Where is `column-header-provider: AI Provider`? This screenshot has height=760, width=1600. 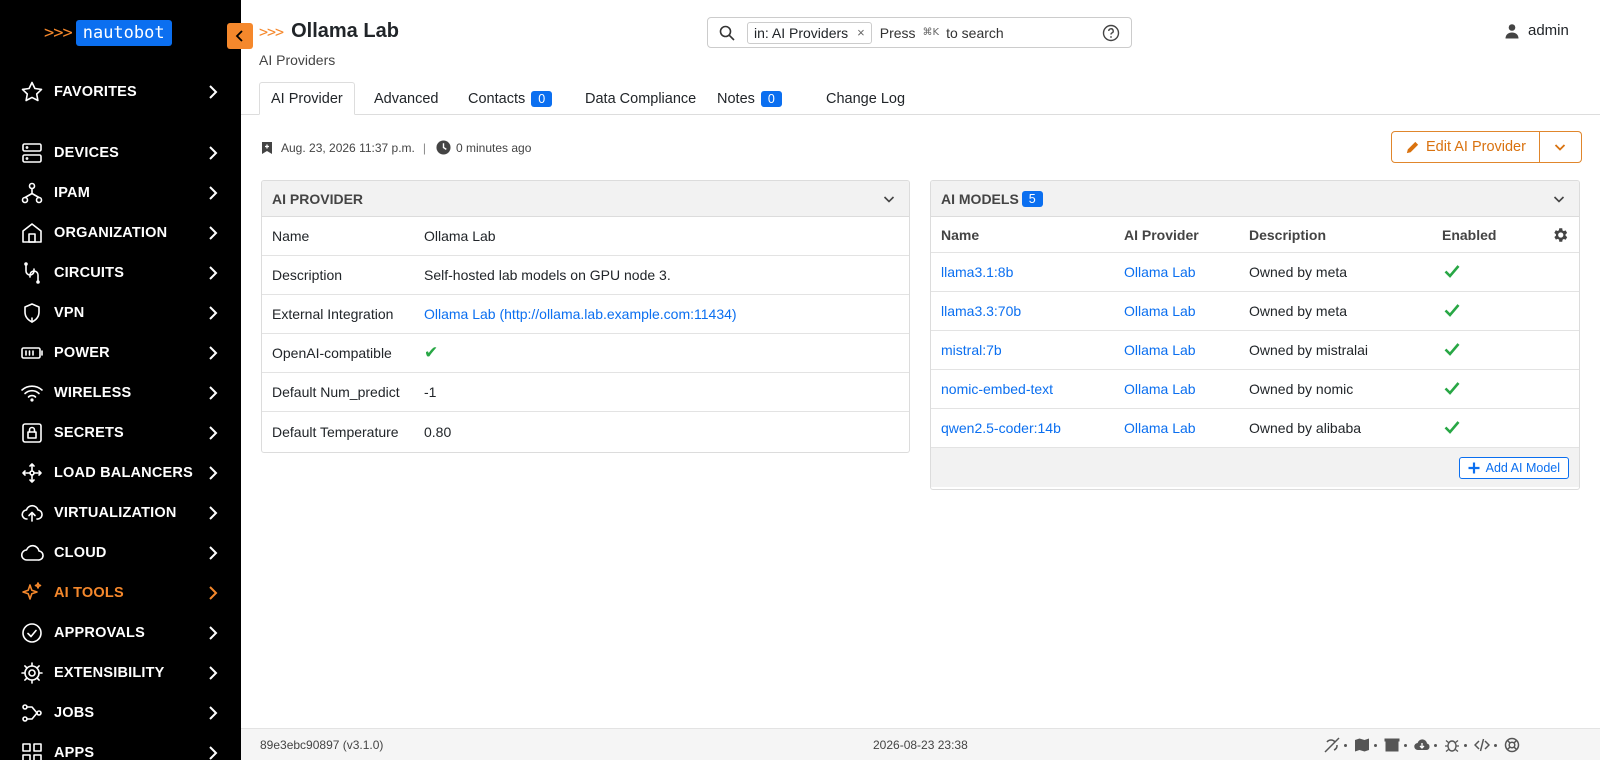
column-header-provider: AI Provider is located at coordinates (1186, 235).